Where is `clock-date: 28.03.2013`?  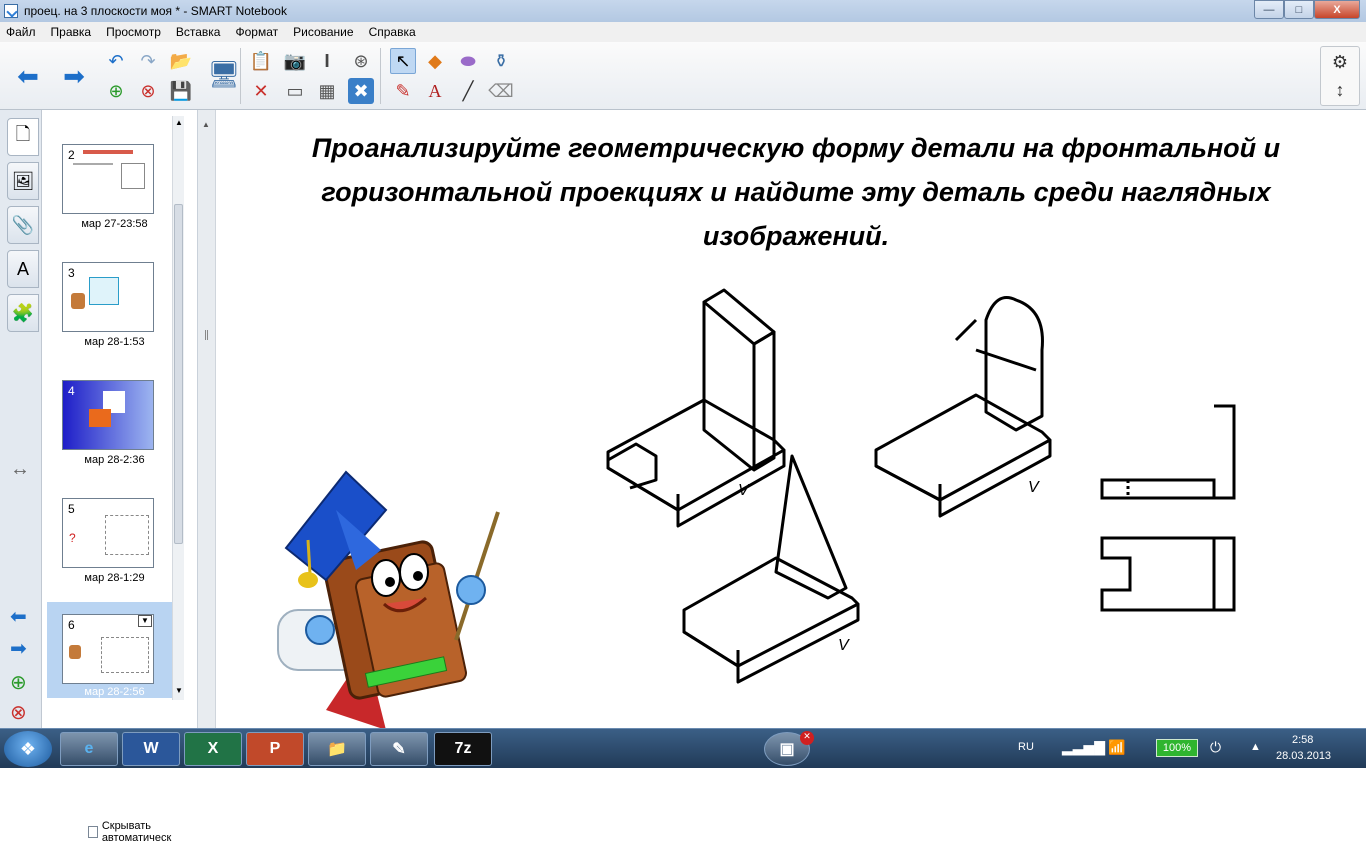 clock-date: 28.03.2013 is located at coordinates (1303, 756).